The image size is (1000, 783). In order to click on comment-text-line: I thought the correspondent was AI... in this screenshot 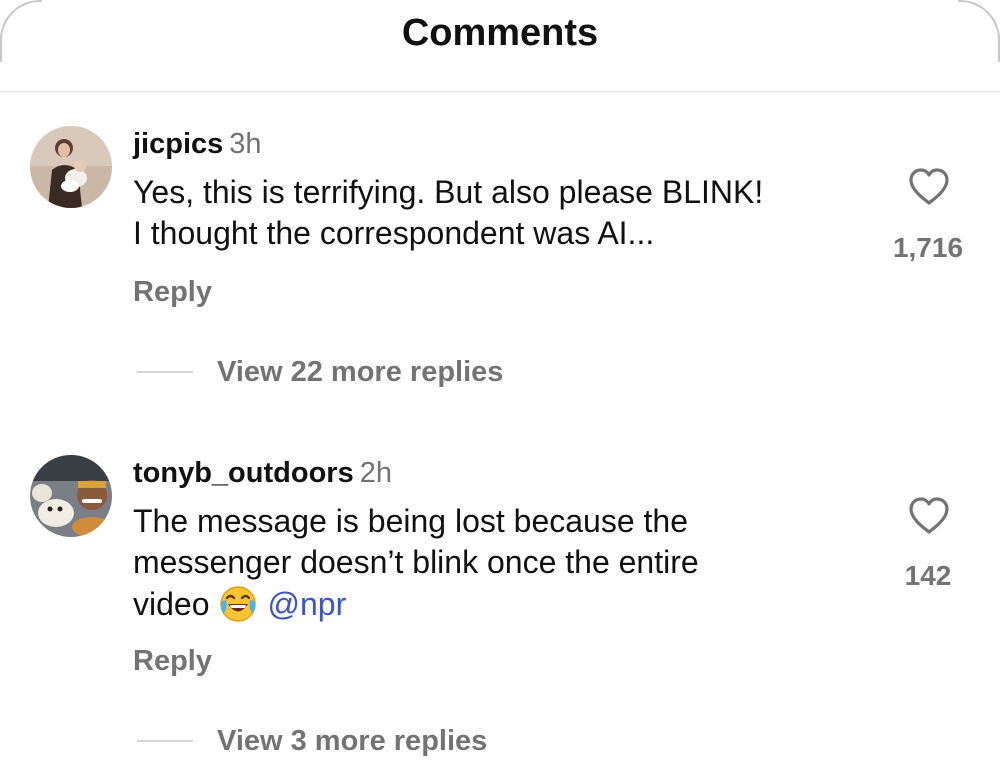, I will do `click(394, 233)`.